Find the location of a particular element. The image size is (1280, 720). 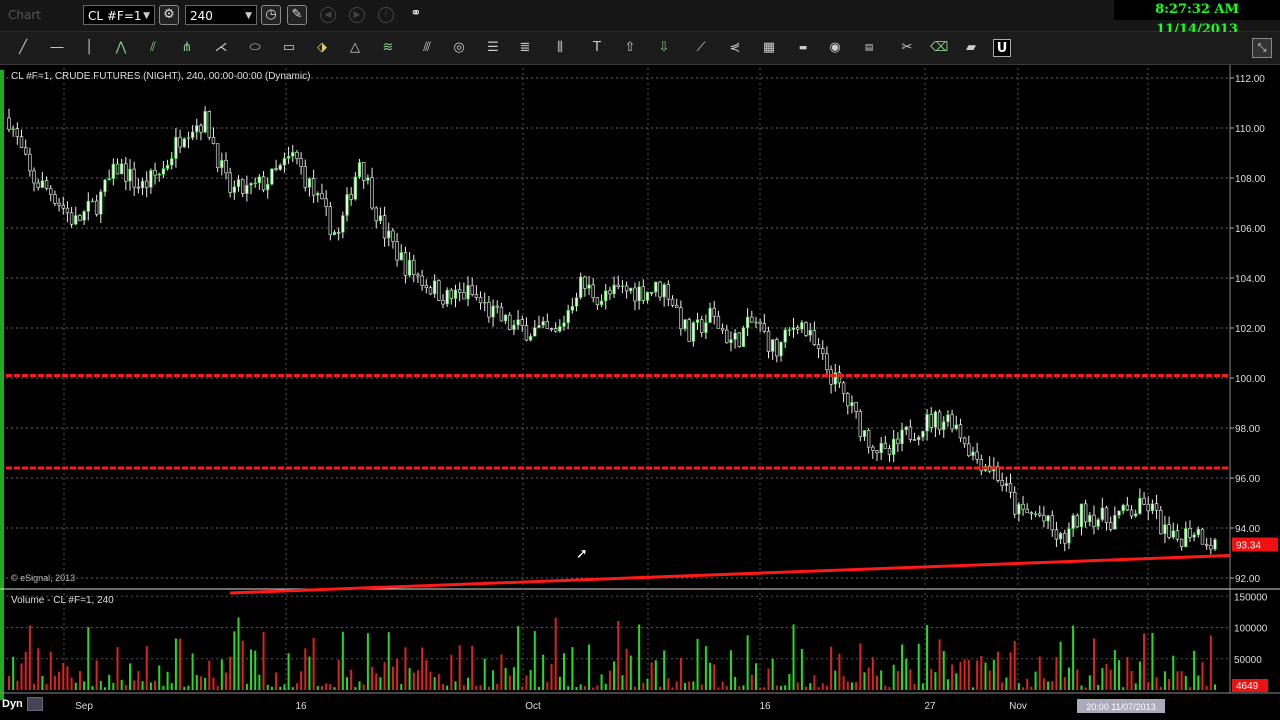

horizontal-line-tool-icon: ― is located at coordinates (57, 48).